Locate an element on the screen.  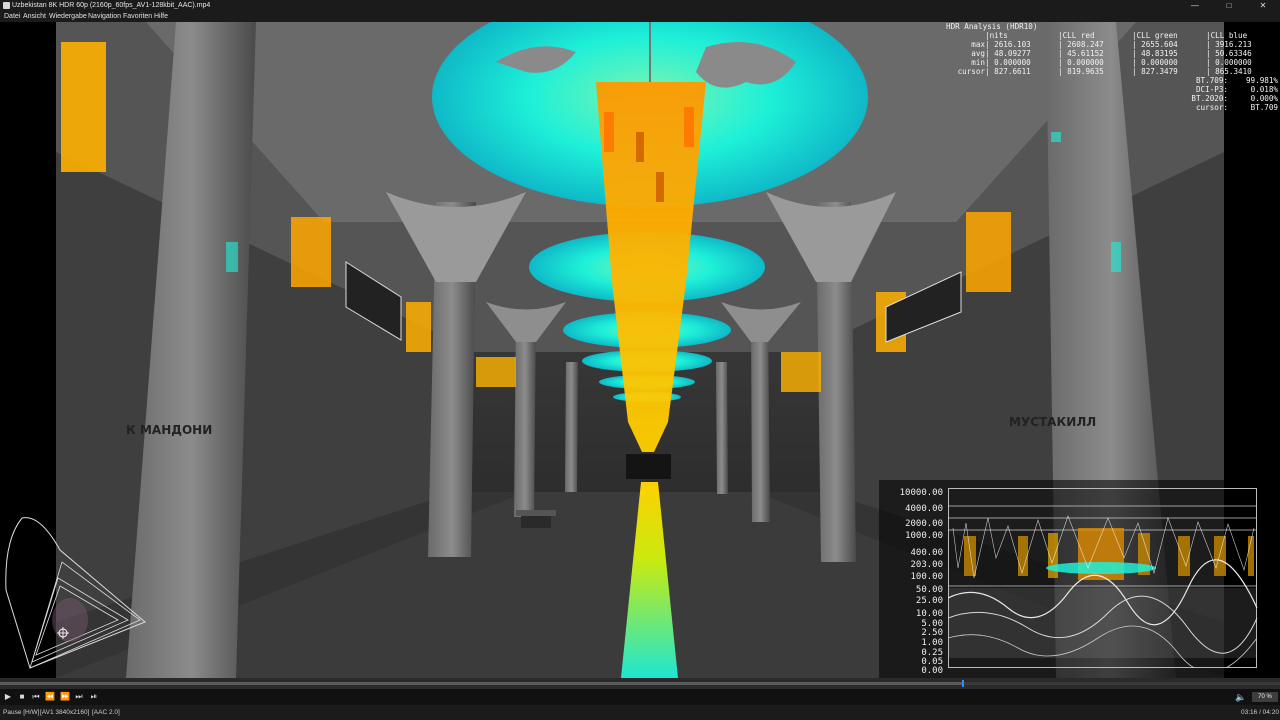
minimize-button: — is located at coordinates (1195, 5).